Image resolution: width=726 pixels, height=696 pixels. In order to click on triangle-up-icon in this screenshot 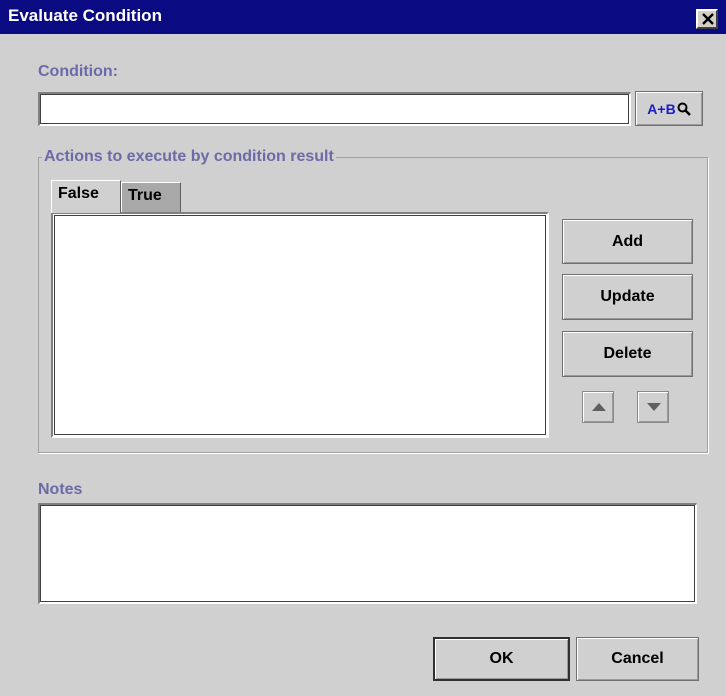, I will do `click(599, 407)`.